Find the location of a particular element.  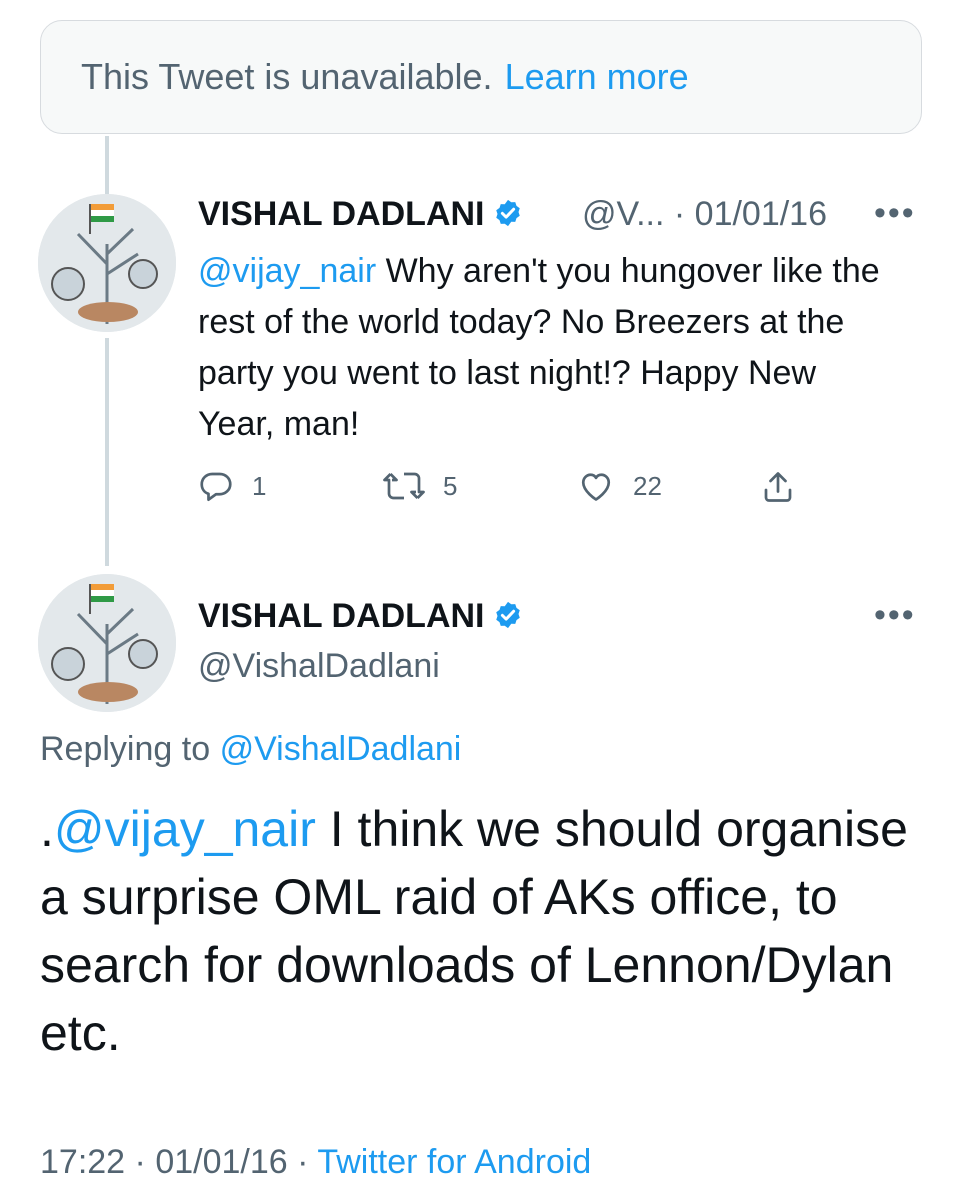

like-count: 22 is located at coordinates (647, 485).